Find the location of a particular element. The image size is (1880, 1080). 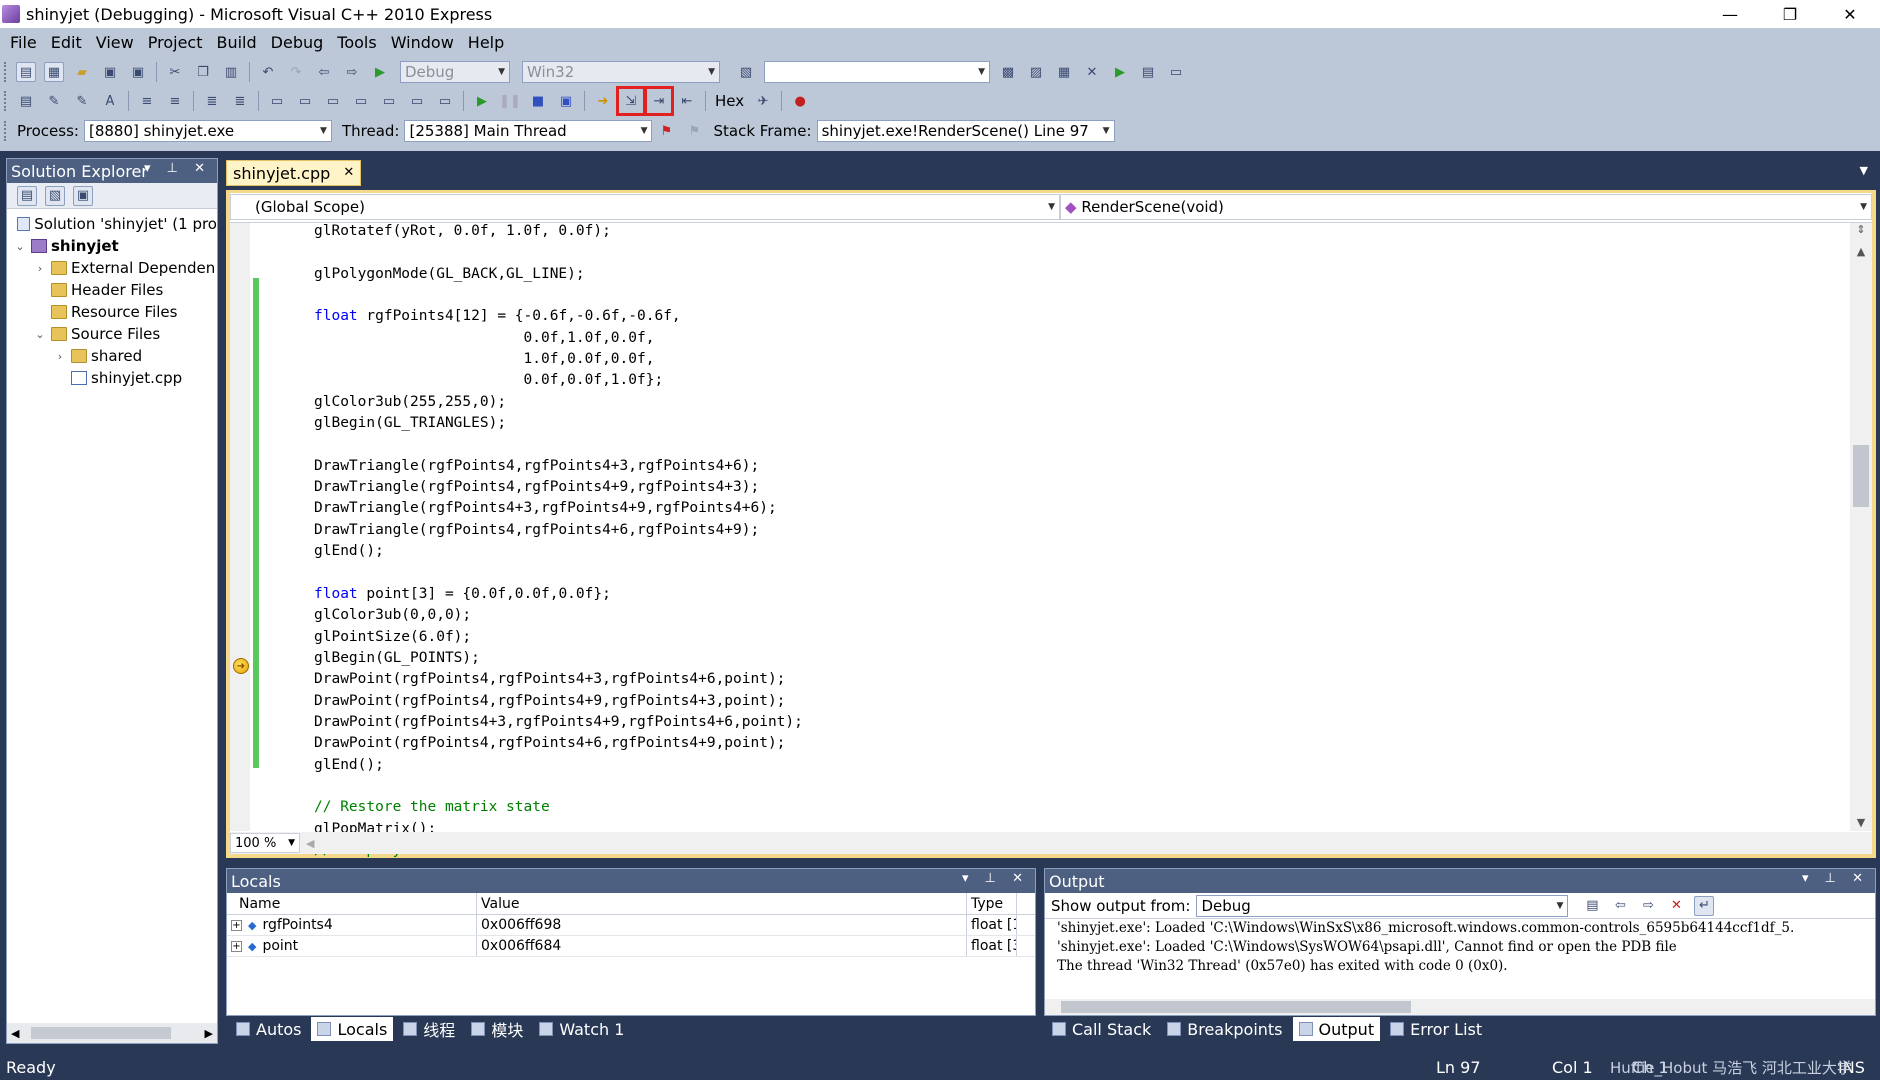

code-line: glColor3ub(255,255,0); is located at coordinates (558, 402).